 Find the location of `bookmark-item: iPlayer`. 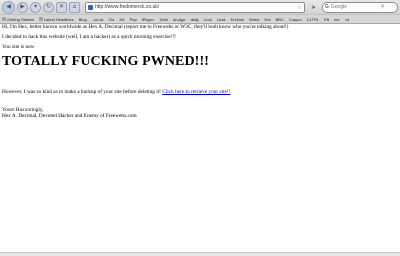

bookmark-item: iPlayer is located at coordinates (148, 19).